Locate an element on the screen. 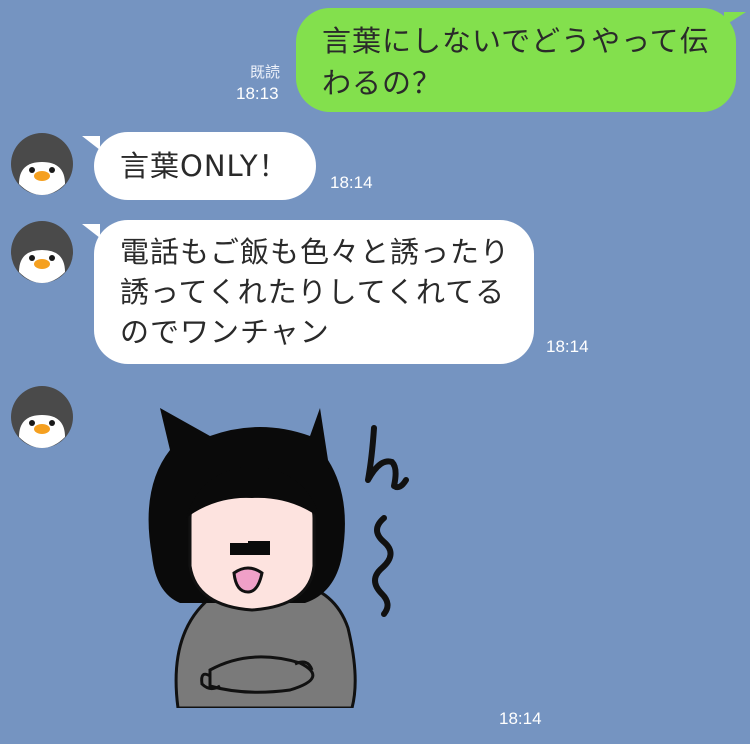 Image resolution: width=750 pixels, height=744 pixels. message-line: 言葉ONLY！ is located at coordinates (204, 166).